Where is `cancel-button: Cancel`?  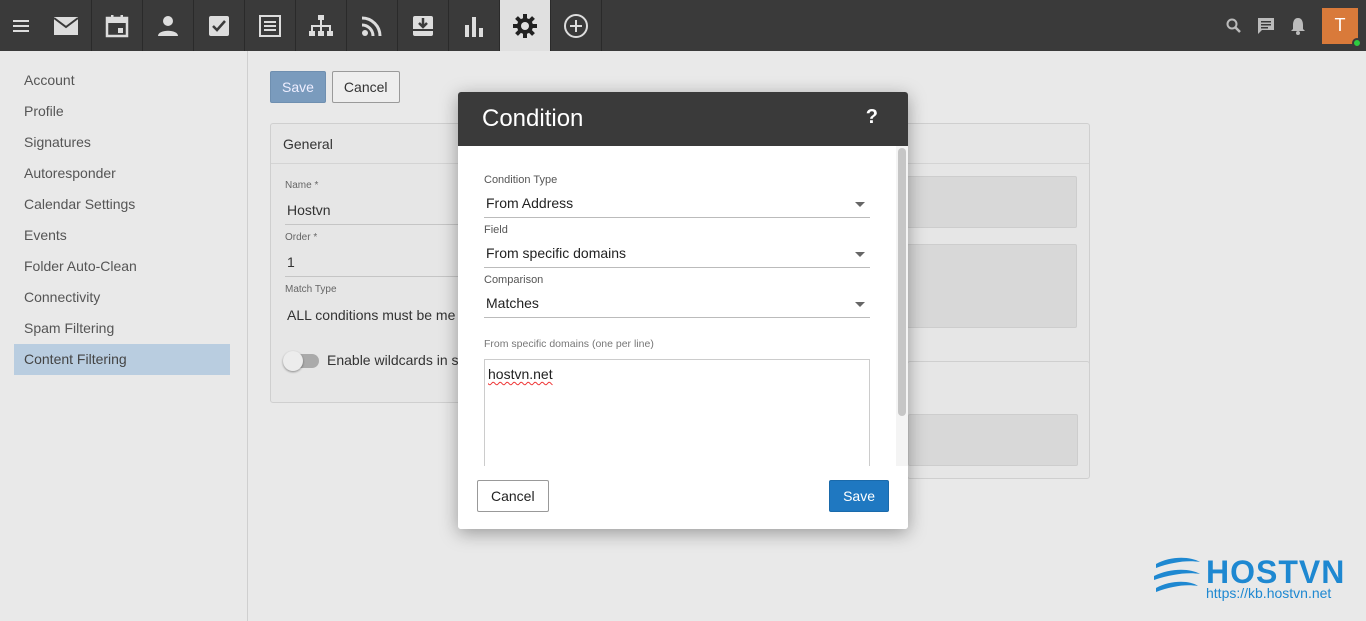
cancel-button: Cancel is located at coordinates (365, 87).